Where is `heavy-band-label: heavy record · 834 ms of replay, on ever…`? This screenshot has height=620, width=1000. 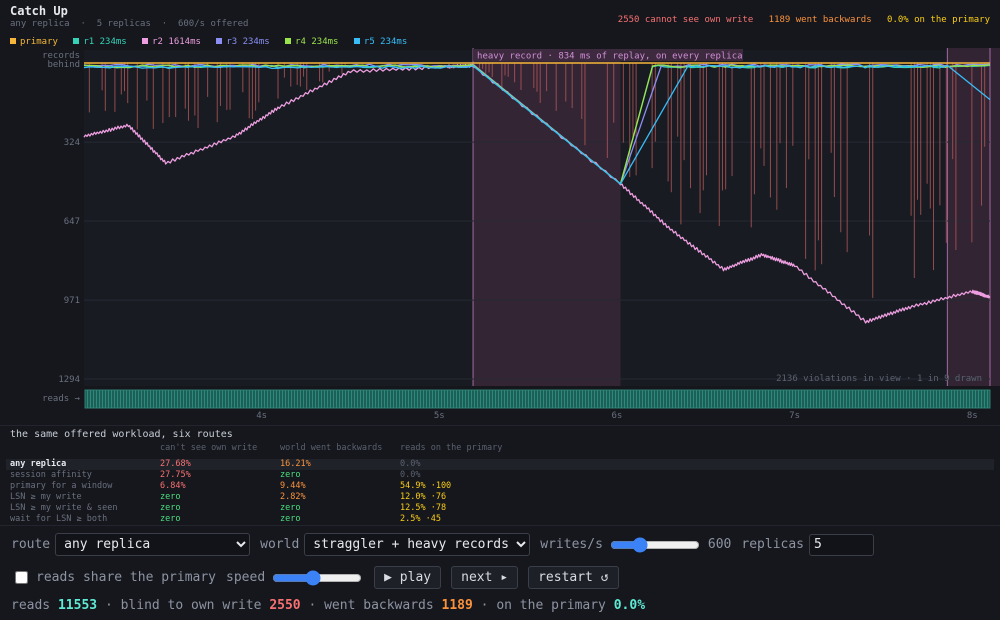
heavy-band-label: heavy record · 834 ms of replay, on ever… is located at coordinates (610, 57).